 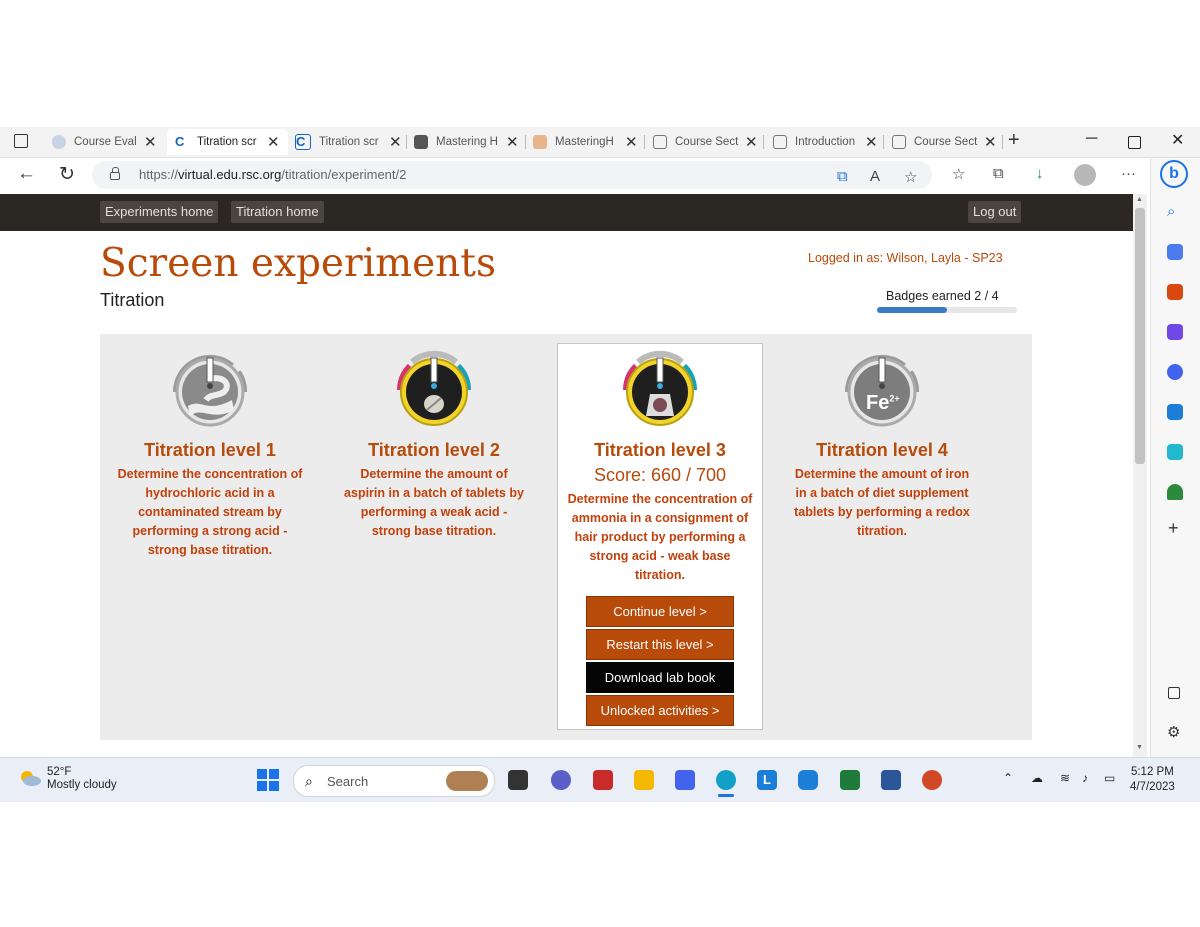 I want to click on show-hidden-icons: ⌃, so click(x=1008, y=778).